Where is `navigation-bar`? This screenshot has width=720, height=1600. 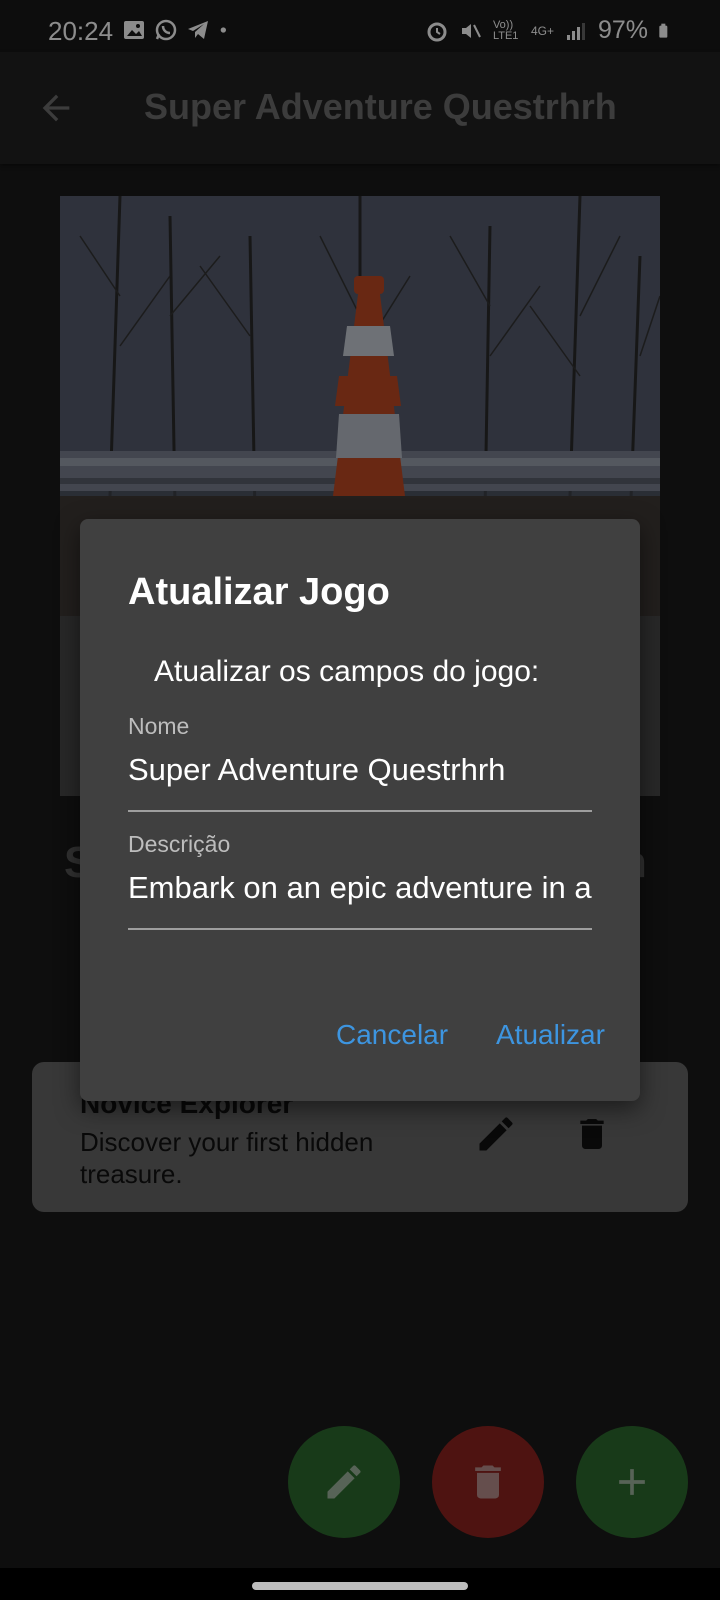 navigation-bar is located at coordinates (360, 1584).